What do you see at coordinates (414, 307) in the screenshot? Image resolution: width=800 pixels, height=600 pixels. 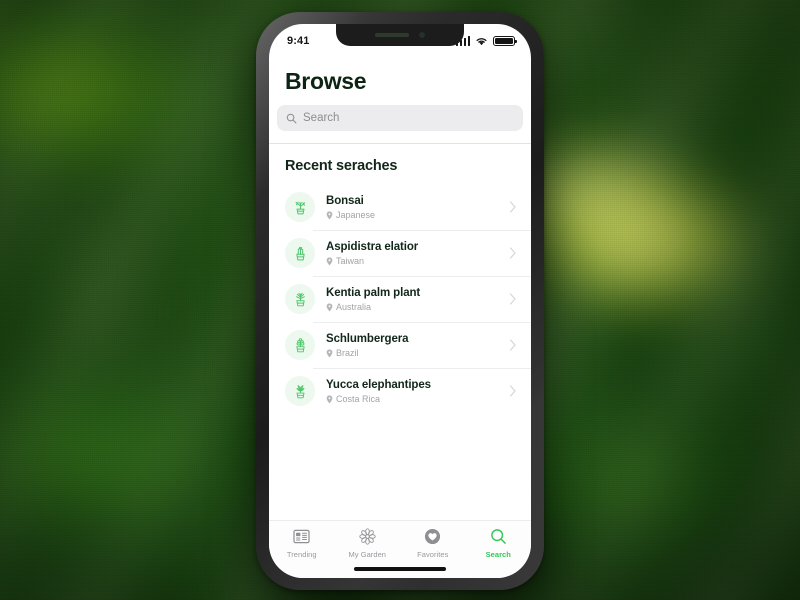 I see `plant-origin: Australia` at bounding box center [414, 307].